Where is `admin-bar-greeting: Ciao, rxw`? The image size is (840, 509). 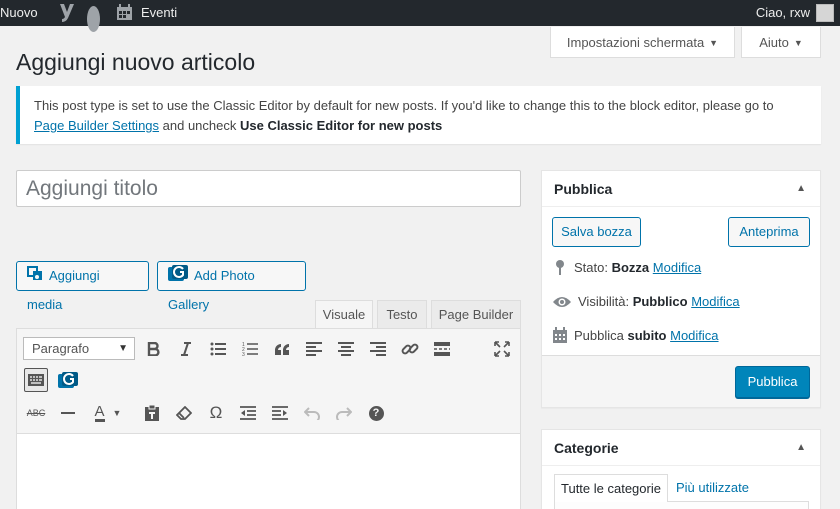 admin-bar-greeting: Ciao, rxw is located at coordinates (783, 13).